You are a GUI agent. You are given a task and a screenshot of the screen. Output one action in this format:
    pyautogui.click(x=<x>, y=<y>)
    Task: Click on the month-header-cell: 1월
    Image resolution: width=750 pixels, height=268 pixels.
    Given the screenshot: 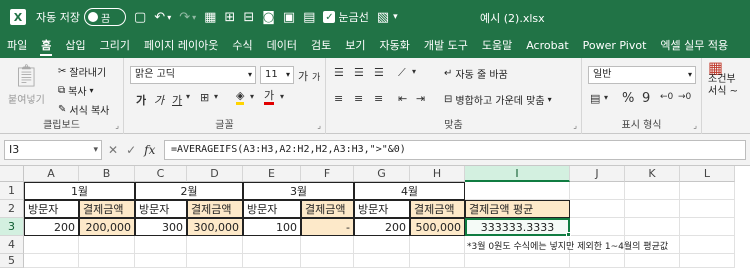 What is the action you would take?
    pyautogui.click(x=79, y=191)
    